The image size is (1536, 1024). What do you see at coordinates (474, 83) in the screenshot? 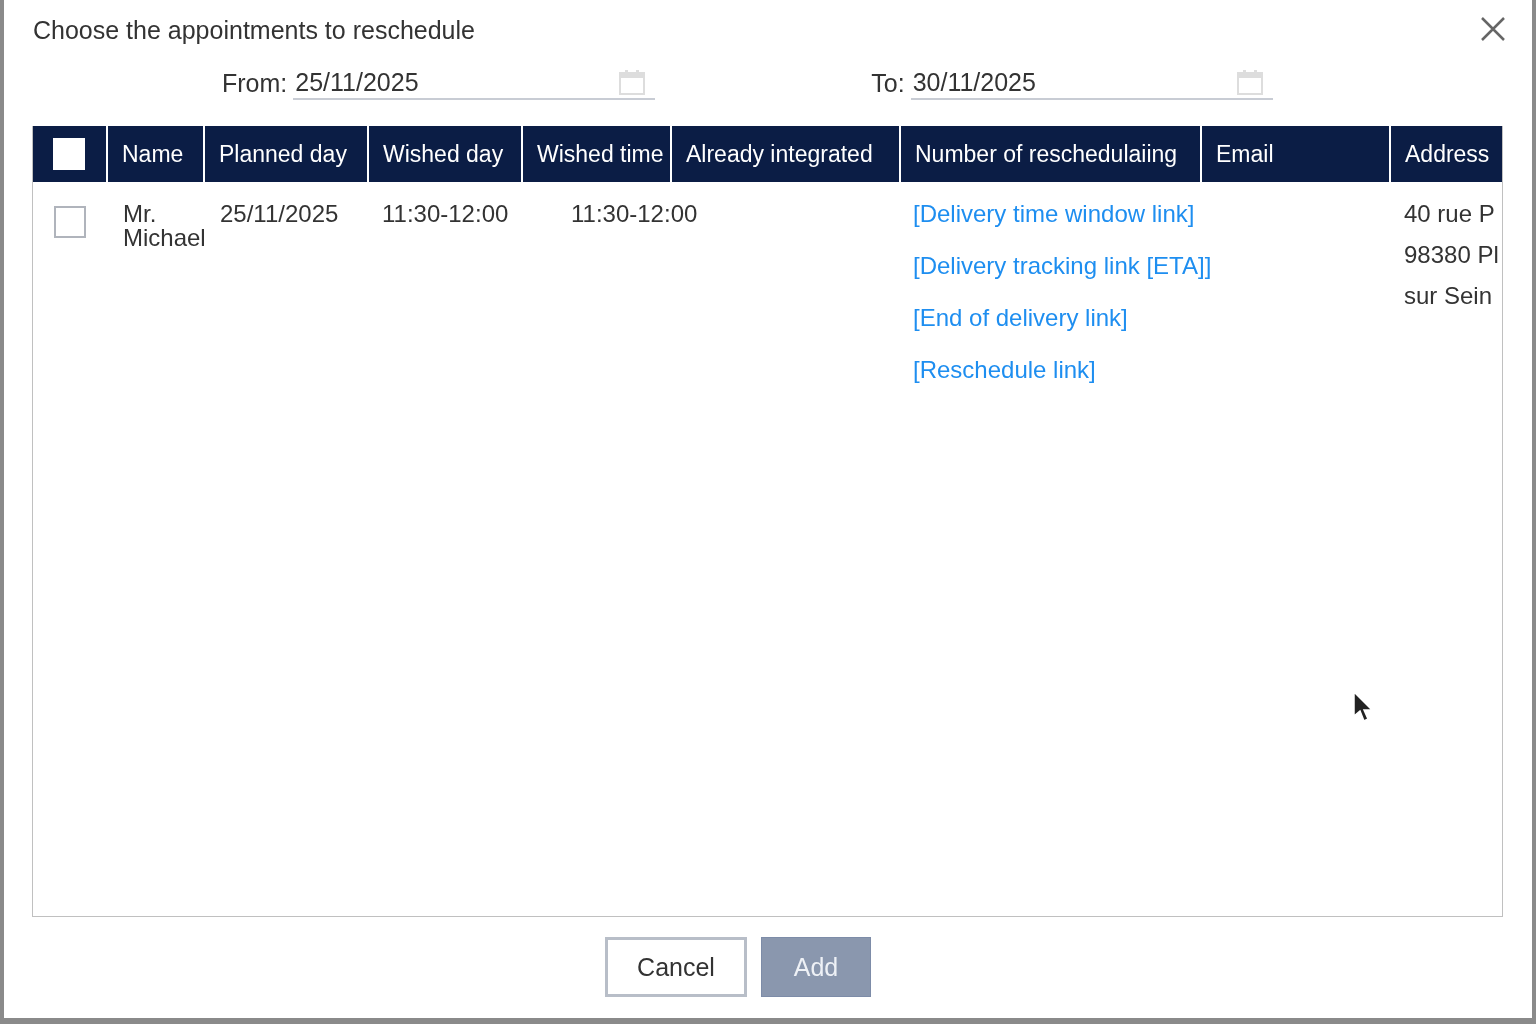
I see `date-field: 25/11/2025` at bounding box center [474, 83].